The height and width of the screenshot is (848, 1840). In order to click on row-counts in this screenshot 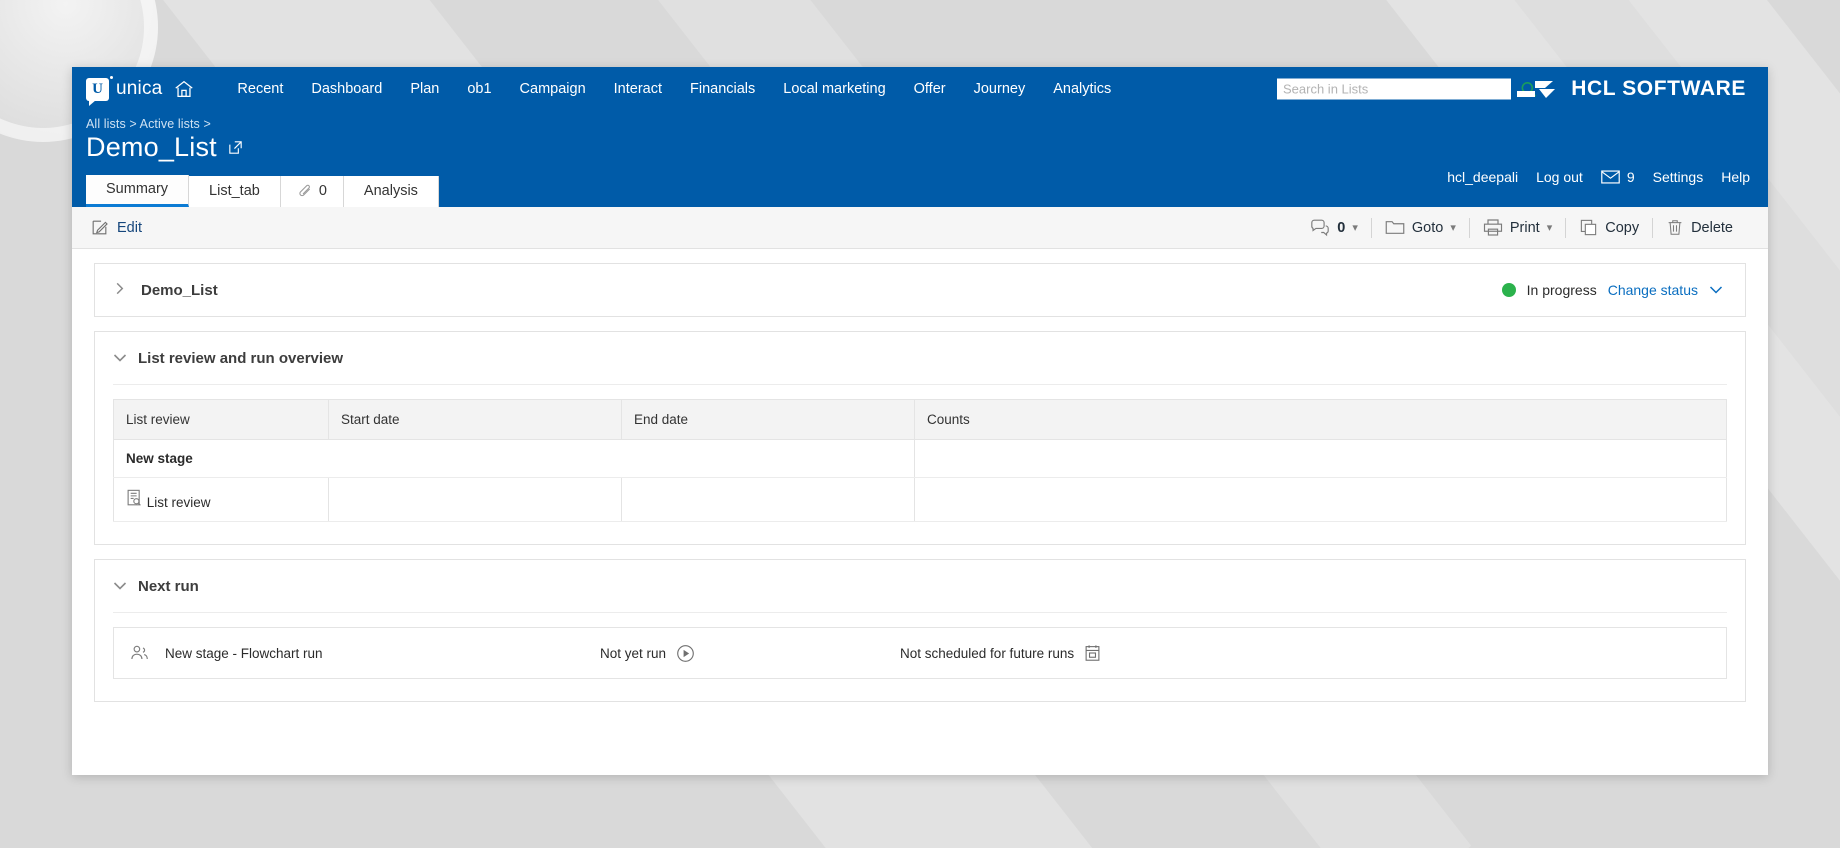, I will do `click(1320, 499)`.